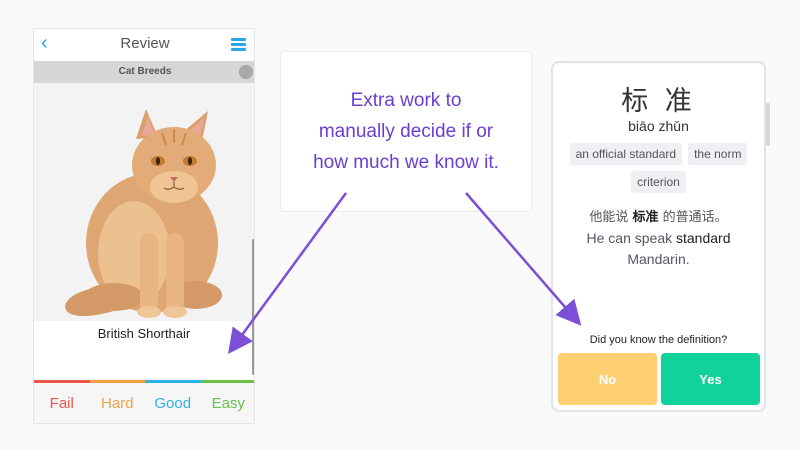 The width and height of the screenshot is (800, 450). What do you see at coordinates (288, 273) in the screenshot?
I see `arrow-to-grade-buttons` at bounding box center [288, 273].